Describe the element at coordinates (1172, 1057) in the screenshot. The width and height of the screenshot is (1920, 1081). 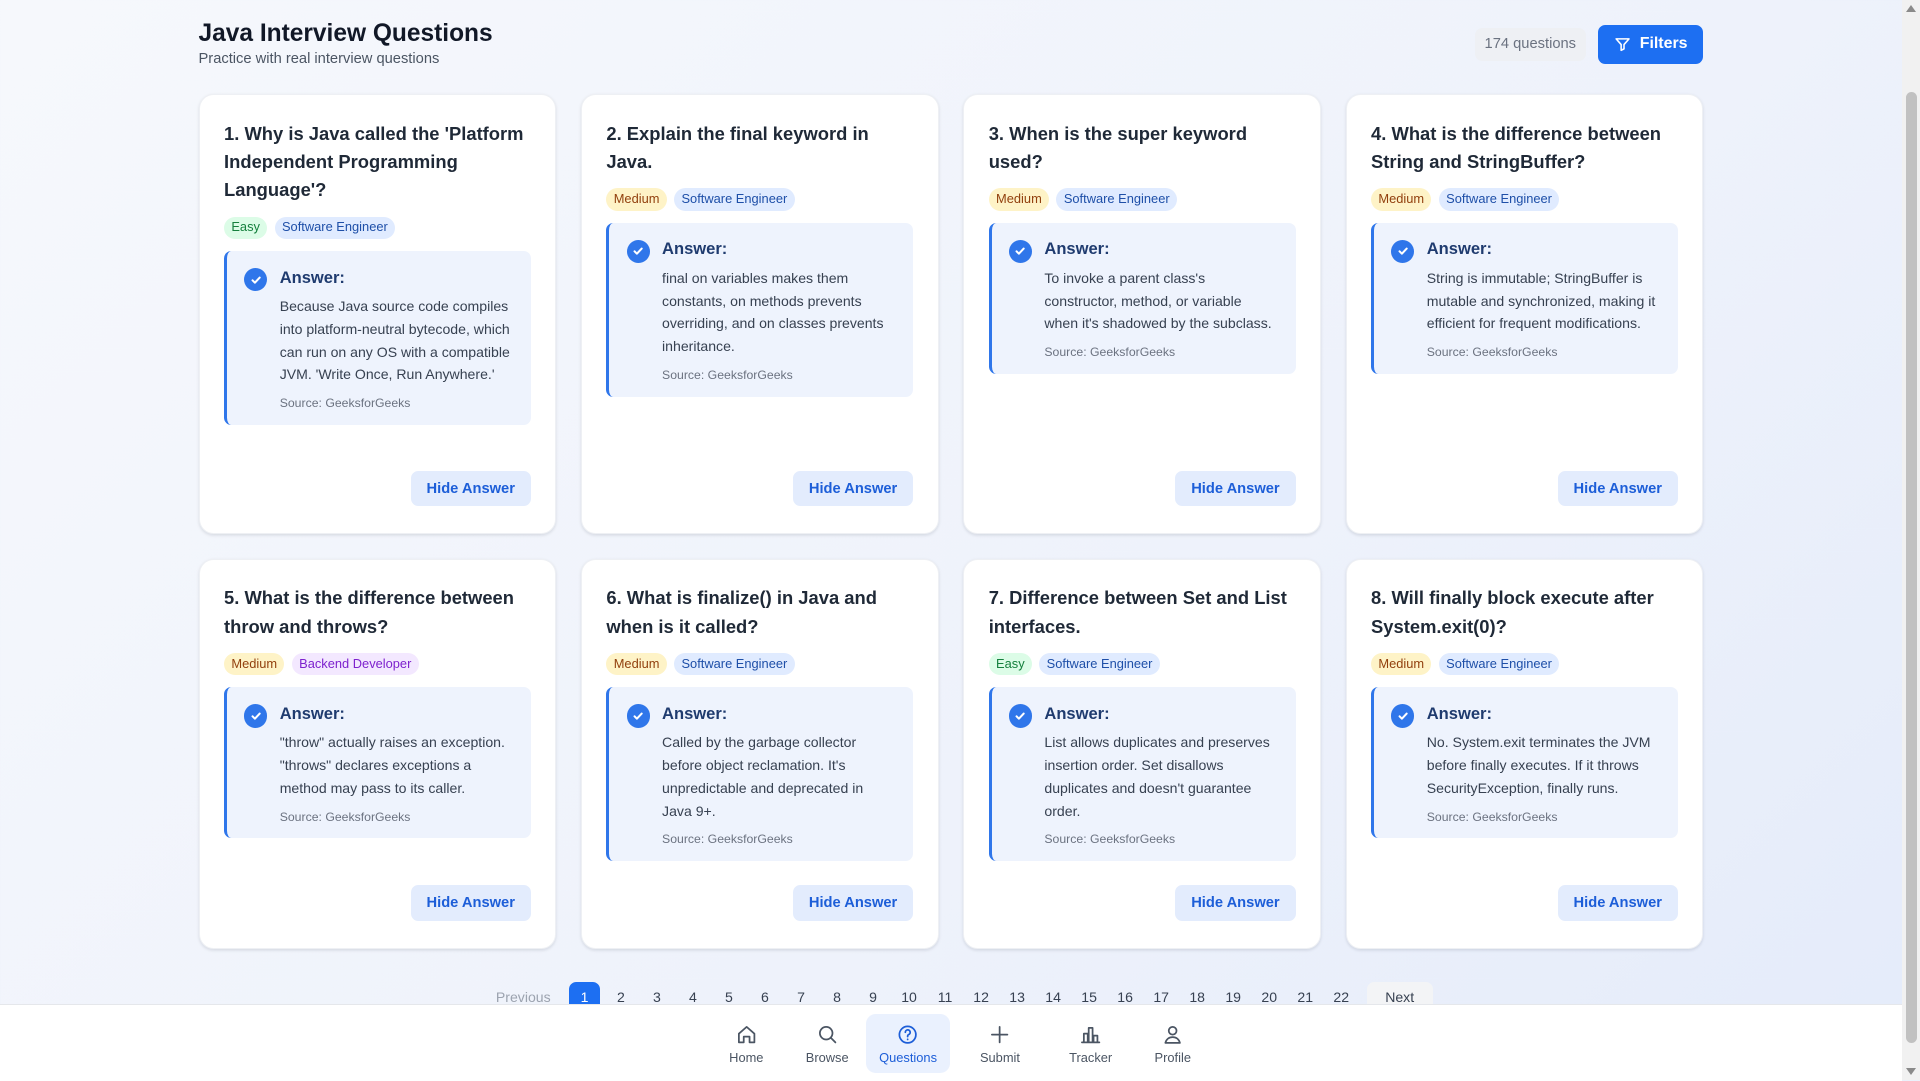
I see `nav-item-label: Profile` at that location.